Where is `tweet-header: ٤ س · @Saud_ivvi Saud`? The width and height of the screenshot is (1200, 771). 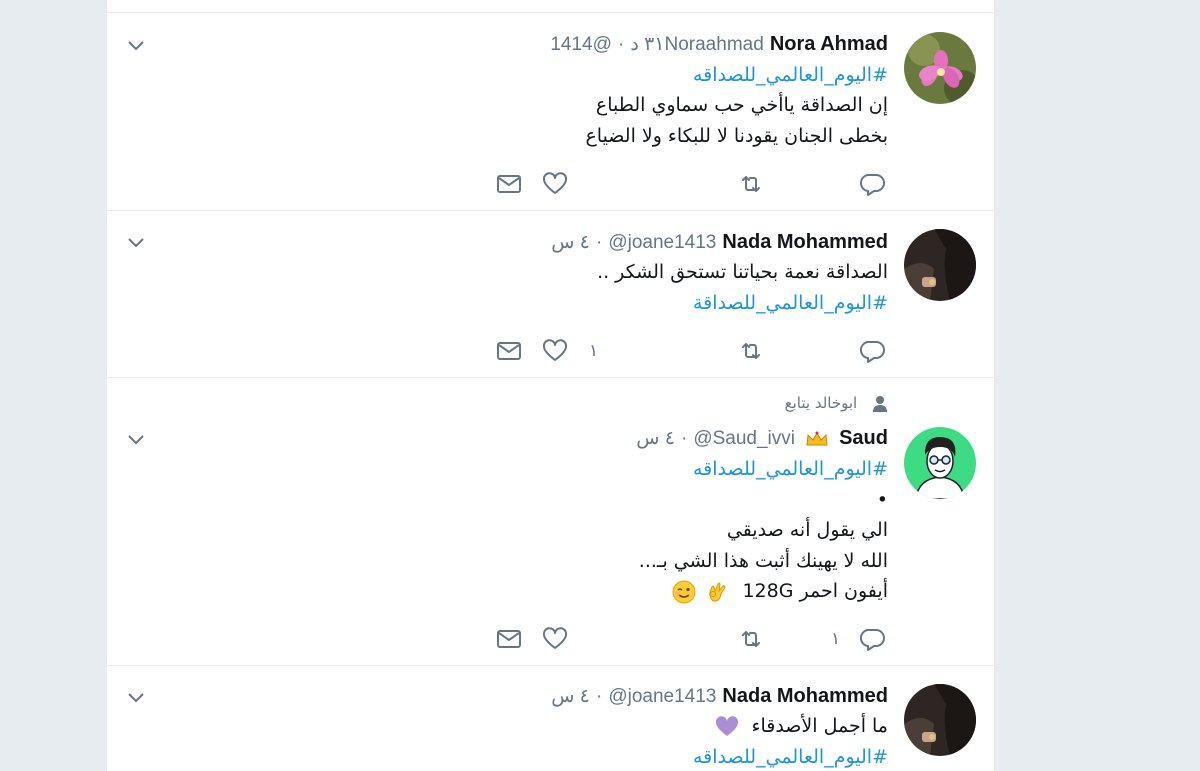
tweet-header: ٤ س · @Saud_ivvi Saud is located at coordinates (762, 438).